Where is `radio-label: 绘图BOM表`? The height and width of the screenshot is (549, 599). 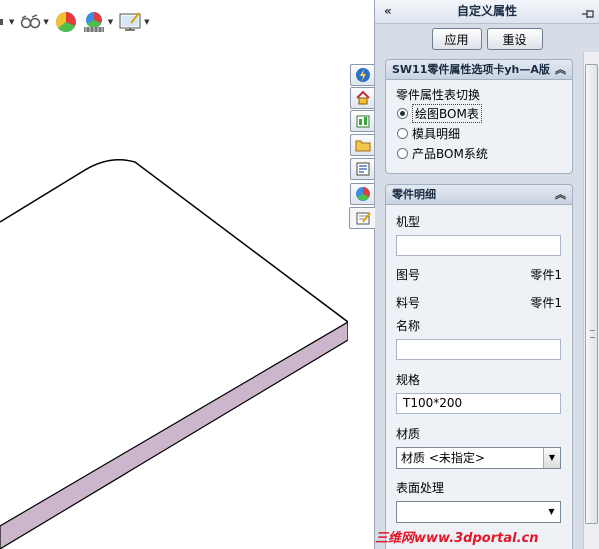 radio-label: 绘图BOM表 is located at coordinates (447, 113).